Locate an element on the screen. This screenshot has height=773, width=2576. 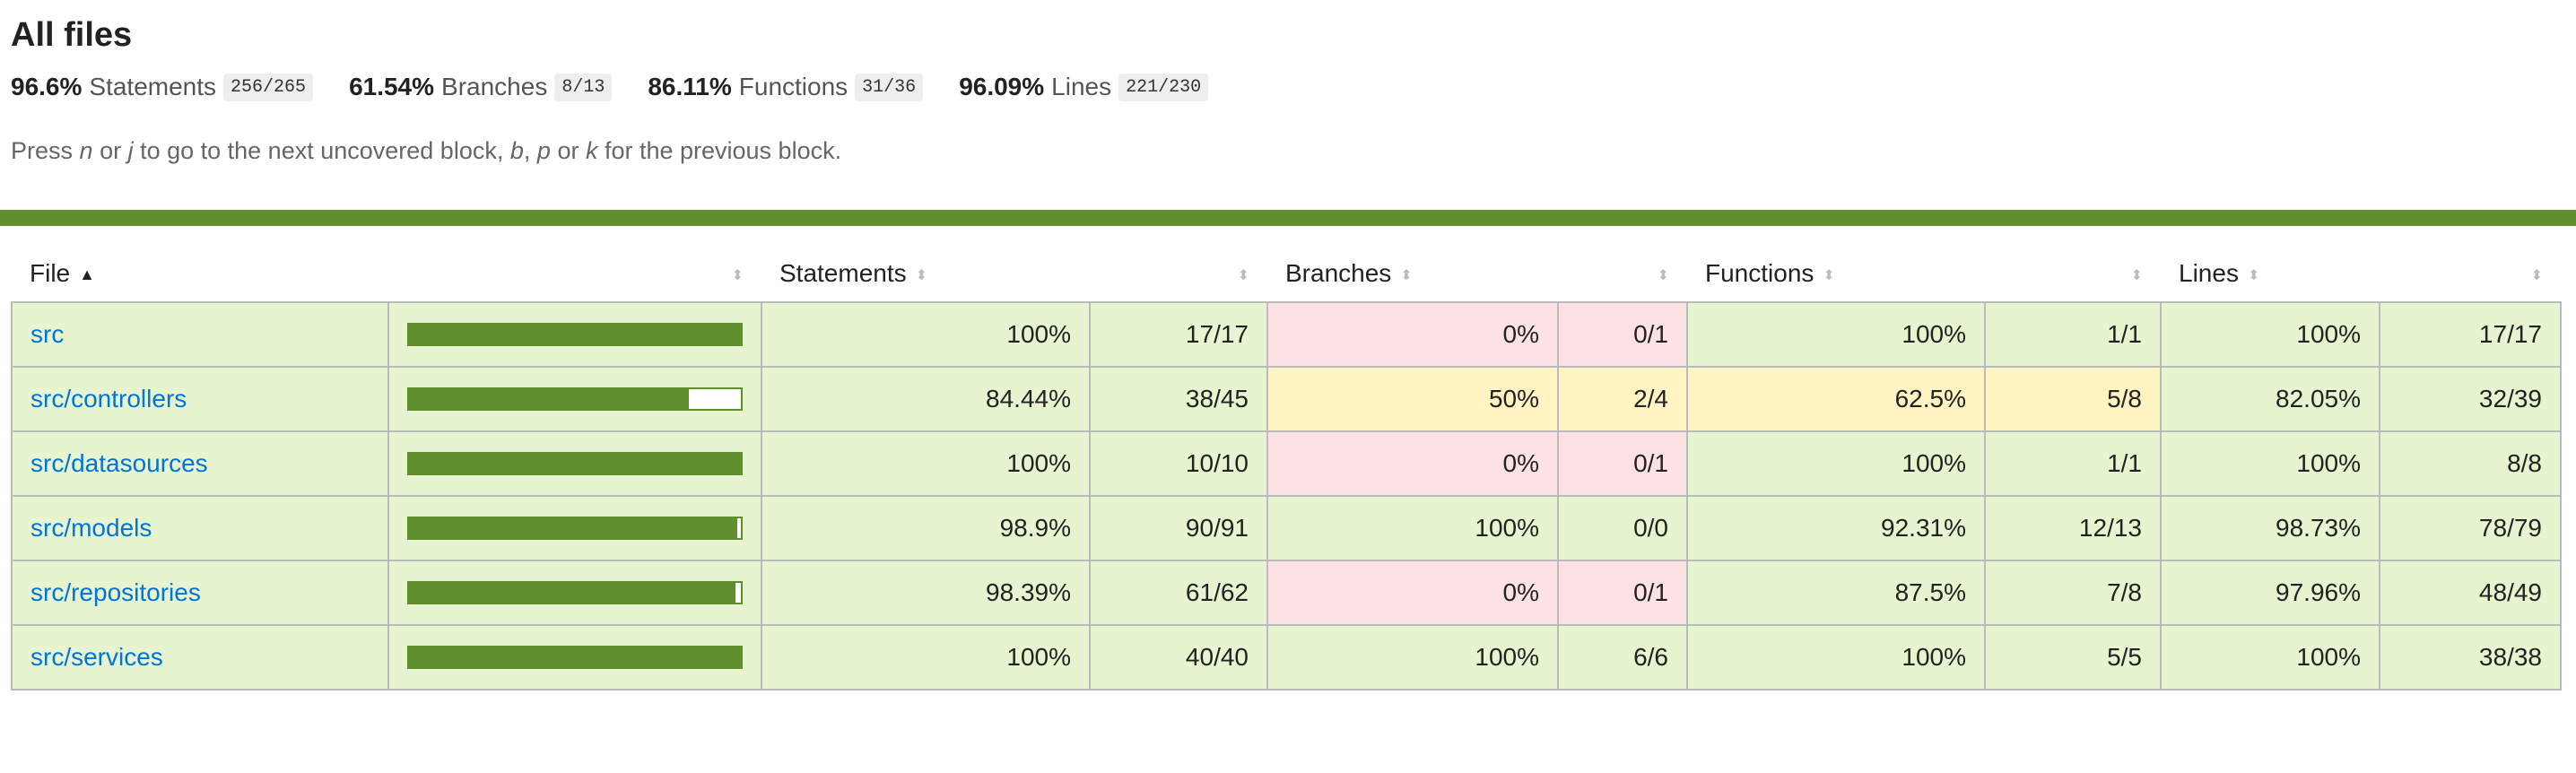
summary-label: Functions is located at coordinates (793, 86).